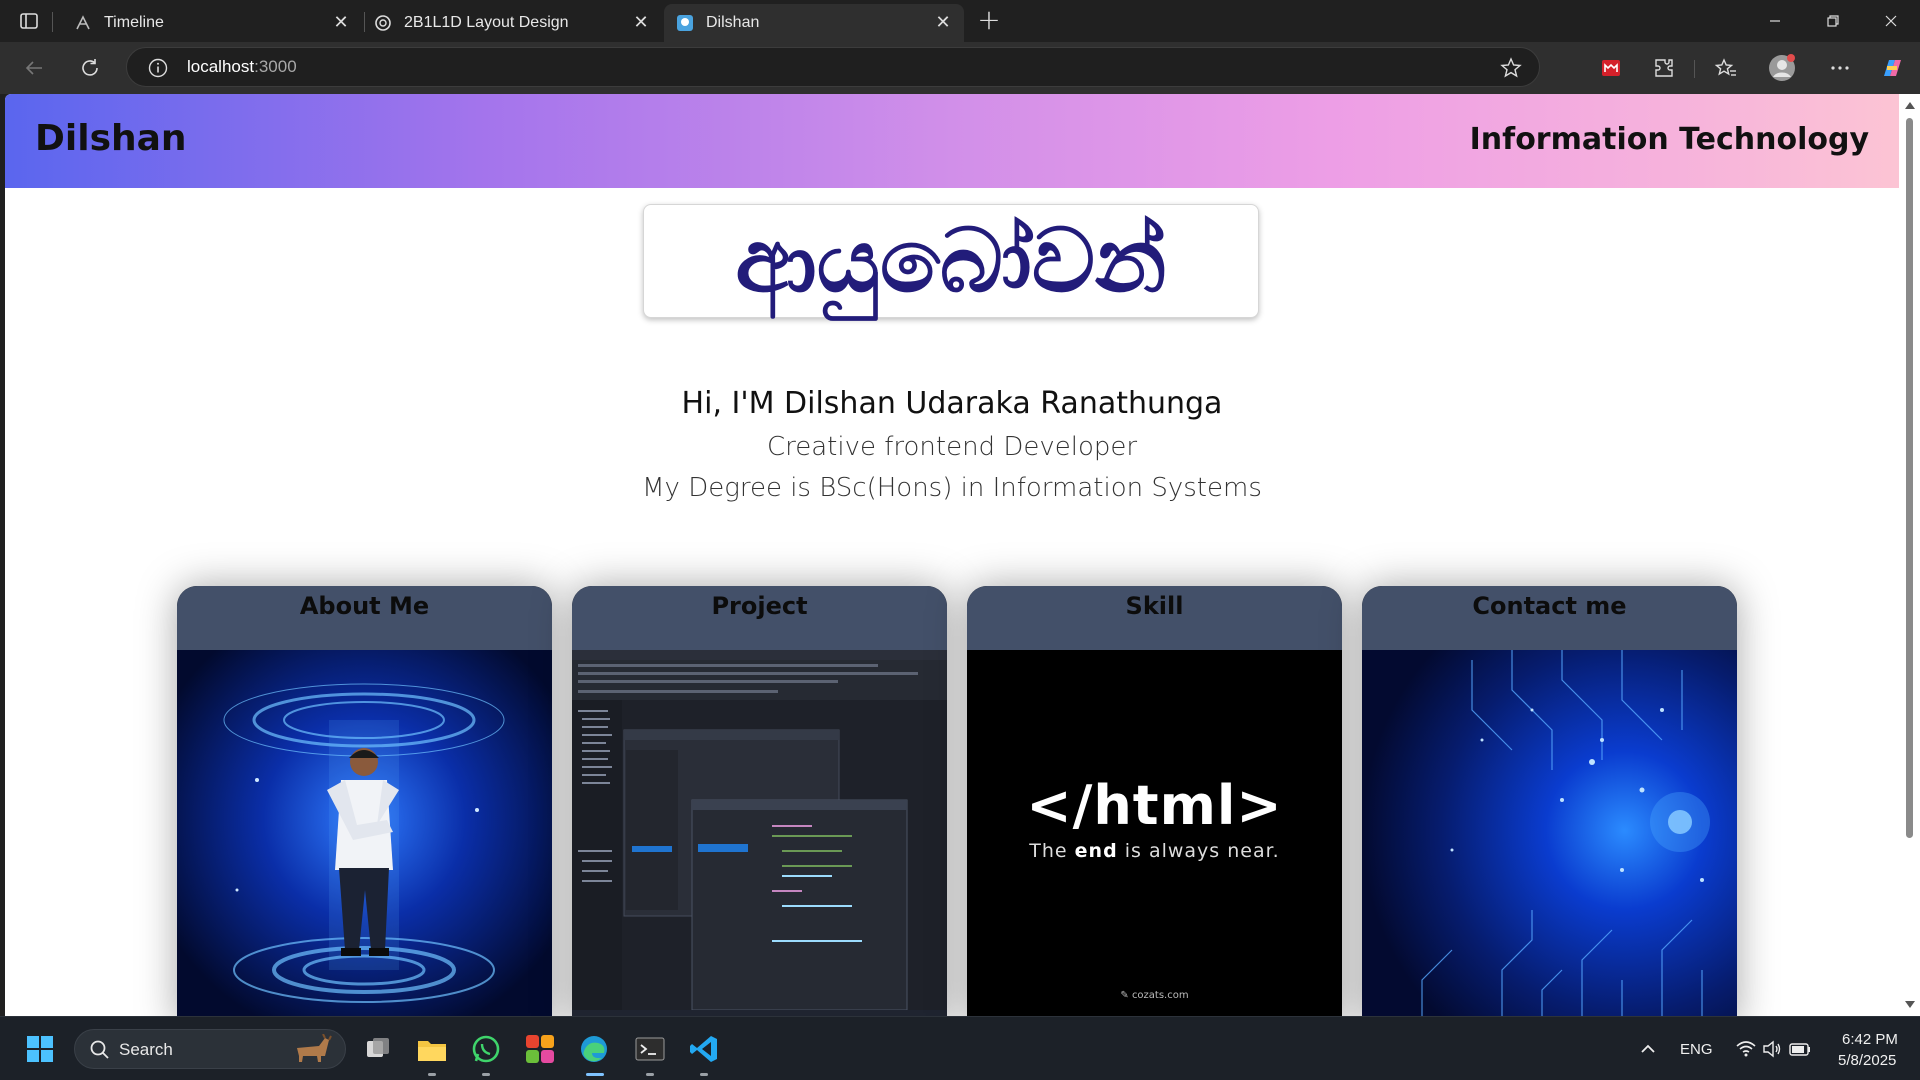 The width and height of the screenshot is (1920, 1080). Describe the element at coordinates (595, 1074) in the screenshot. I see `active-indicator` at that location.